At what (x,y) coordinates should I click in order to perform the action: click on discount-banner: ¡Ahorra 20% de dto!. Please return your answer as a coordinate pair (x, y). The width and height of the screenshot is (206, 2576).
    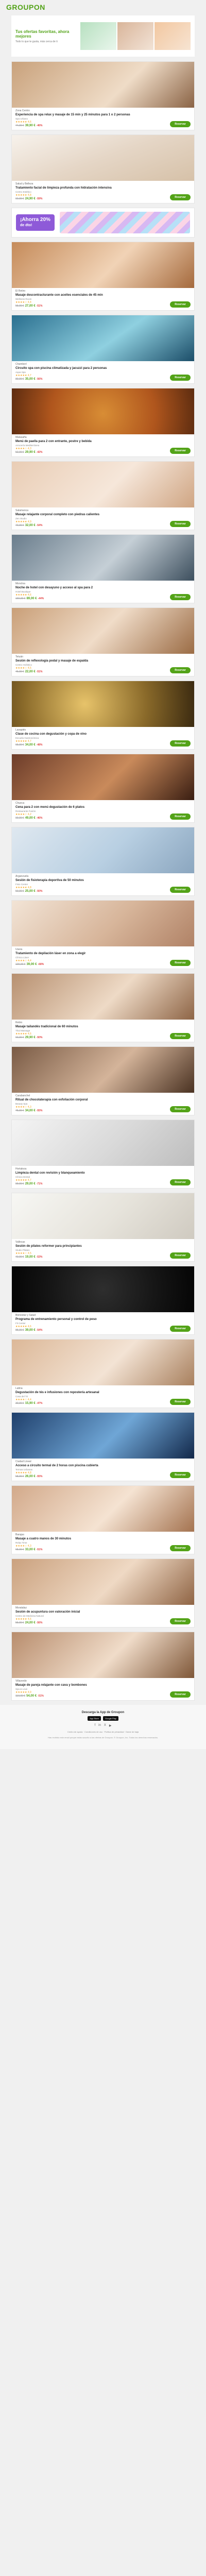
    Looking at the image, I should click on (103, 223).